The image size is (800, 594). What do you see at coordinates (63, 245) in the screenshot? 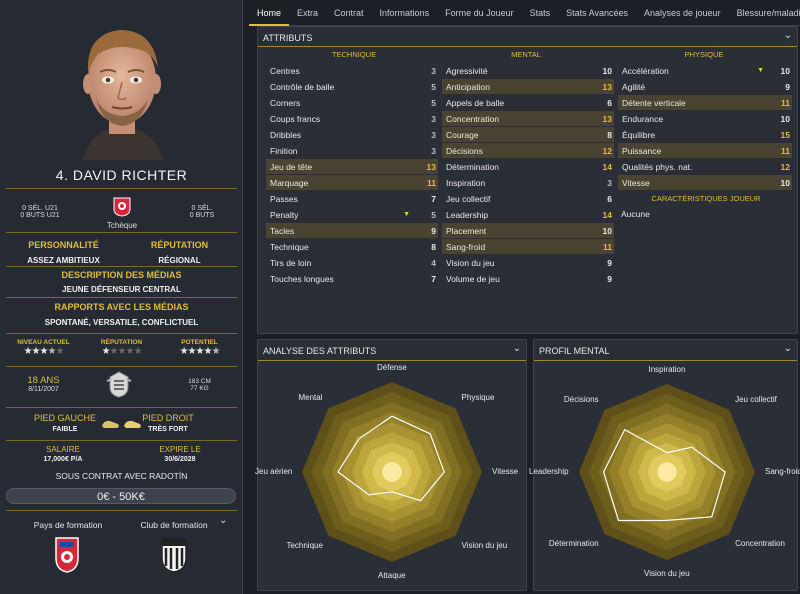
I see `personality-label: PERSONNALITÉ` at bounding box center [63, 245].